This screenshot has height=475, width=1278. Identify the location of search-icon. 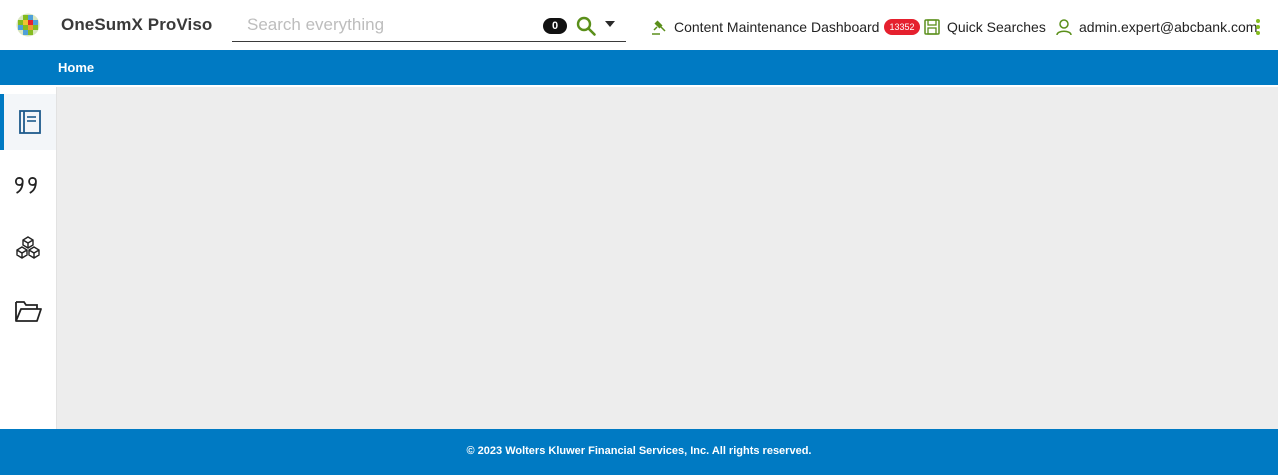
(586, 26).